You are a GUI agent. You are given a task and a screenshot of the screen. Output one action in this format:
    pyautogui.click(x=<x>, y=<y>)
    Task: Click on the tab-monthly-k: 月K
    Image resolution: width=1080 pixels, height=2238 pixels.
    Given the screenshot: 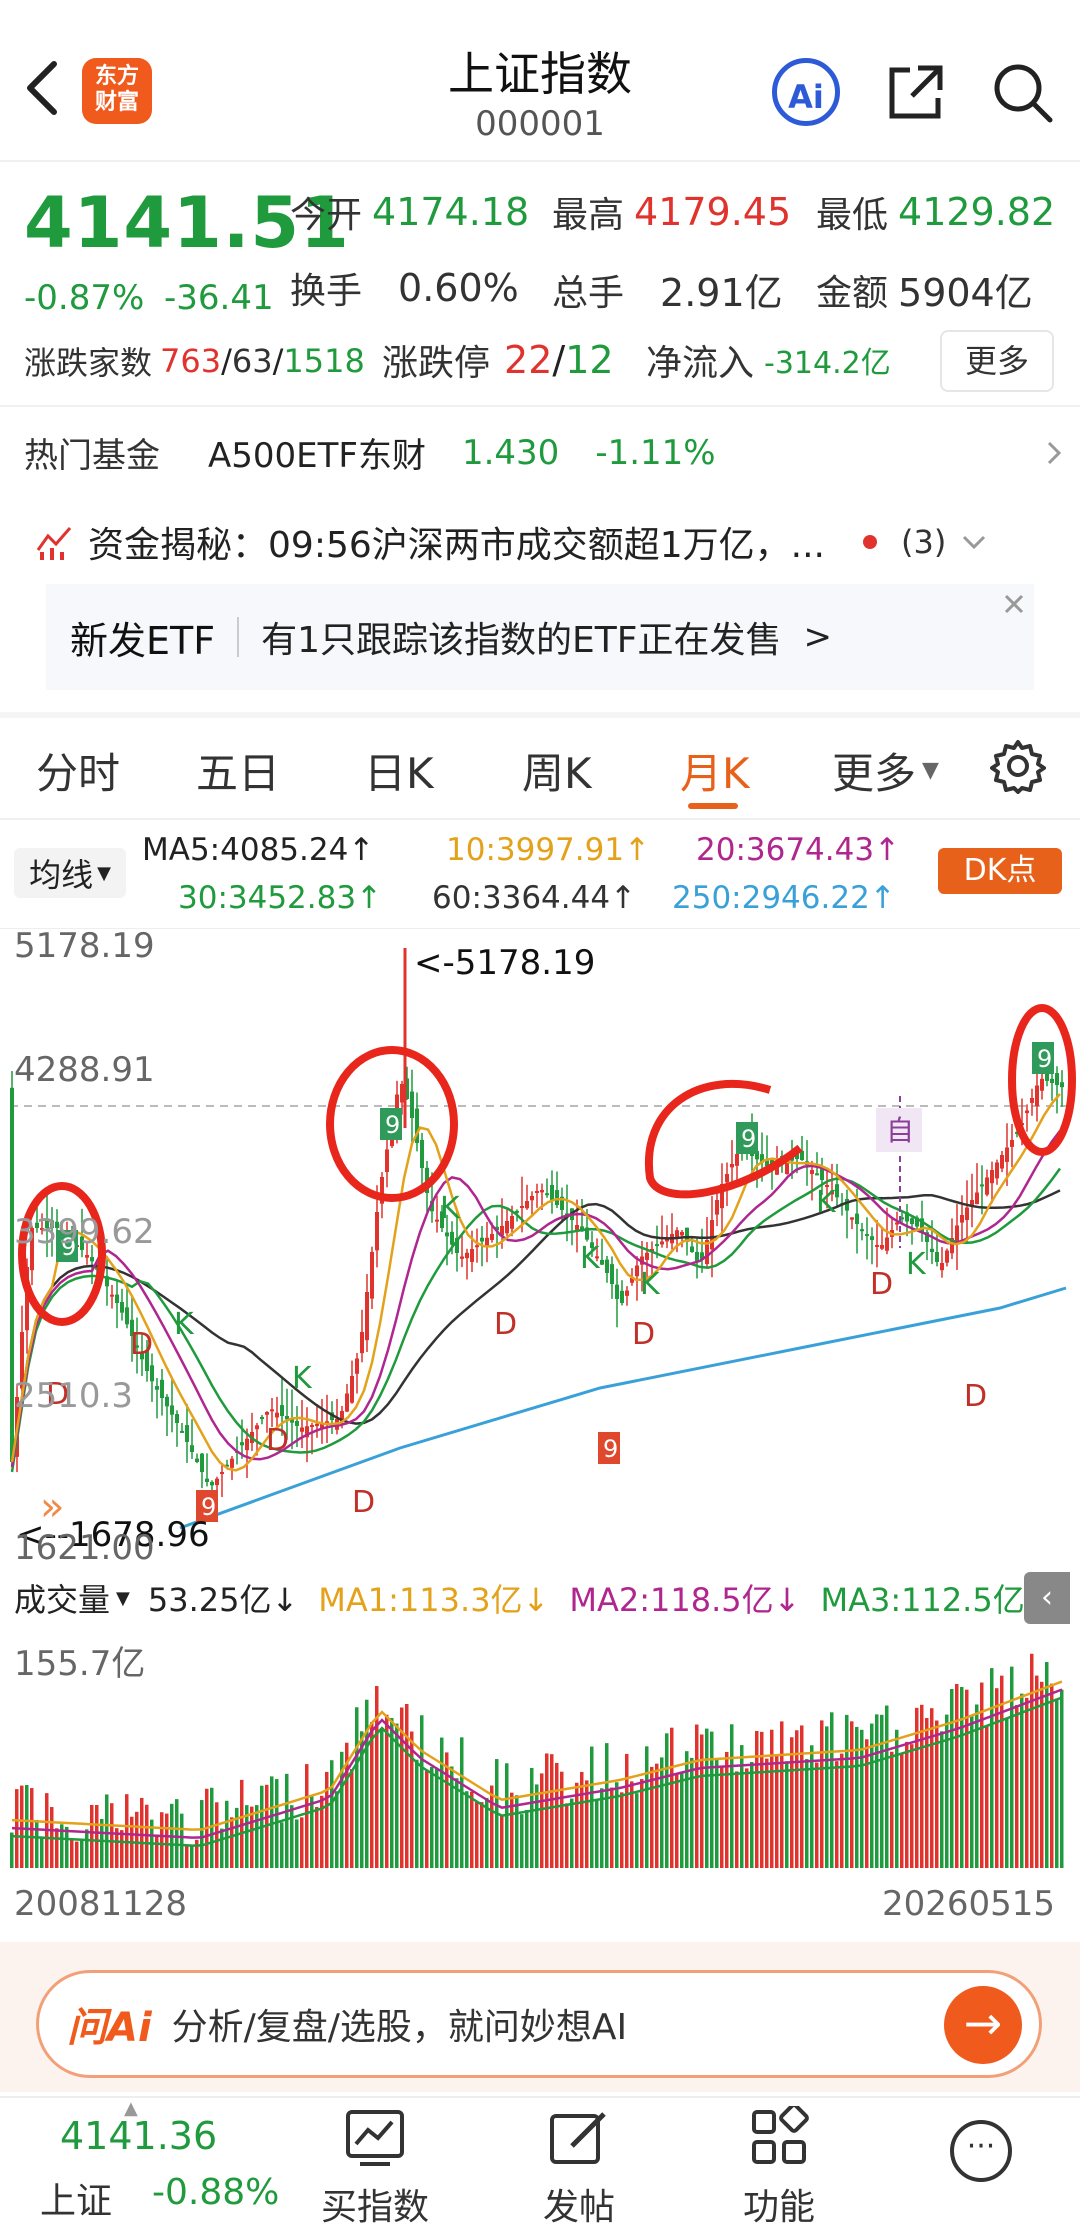 What is the action you would take?
    pyautogui.click(x=715, y=770)
    